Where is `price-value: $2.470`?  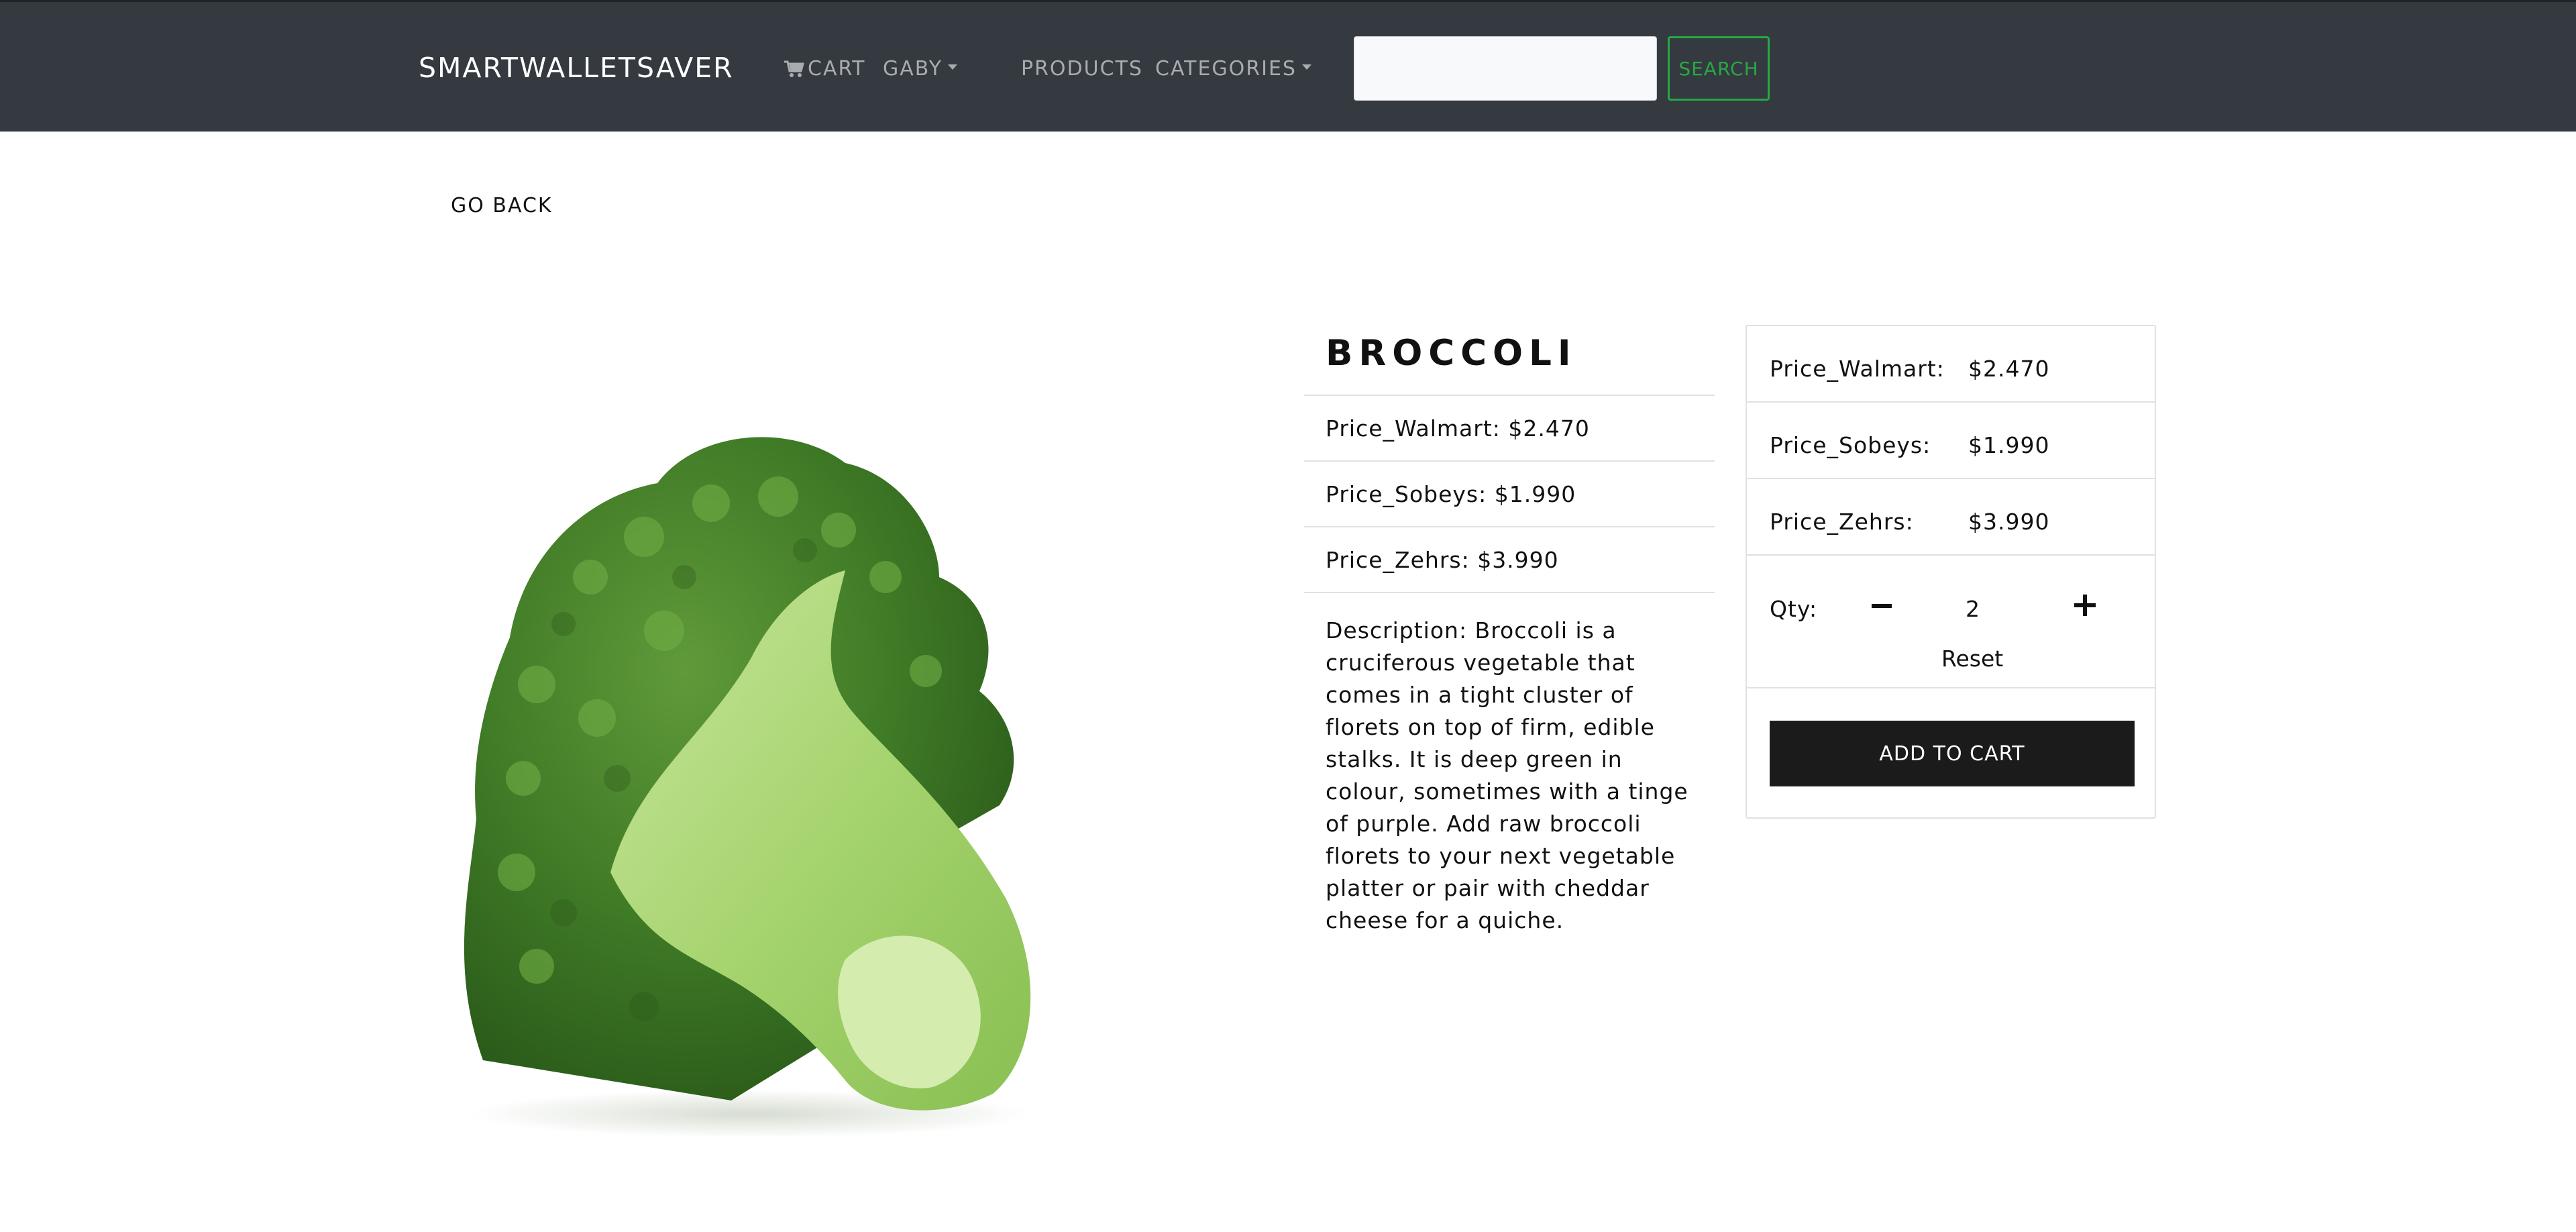 price-value: $2.470 is located at coordinates (2009, 368).